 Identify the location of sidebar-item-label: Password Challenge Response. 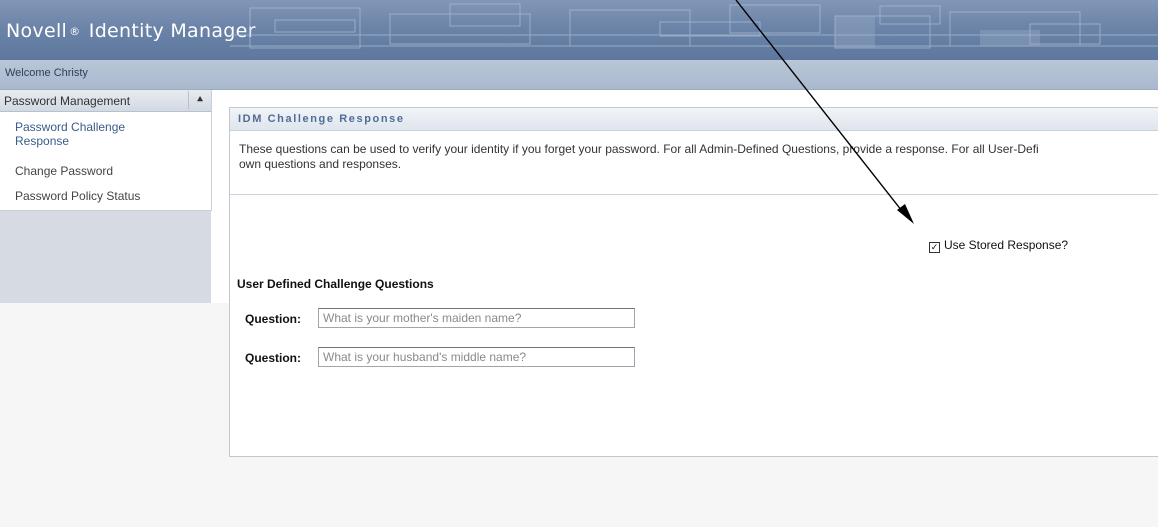
(70, 134).